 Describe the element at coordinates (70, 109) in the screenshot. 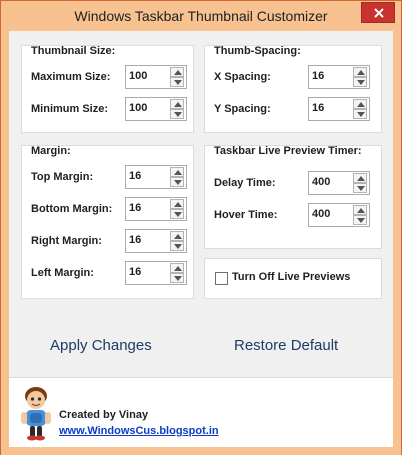

I see `minimum-size-label: Minimum Size:` at that location.